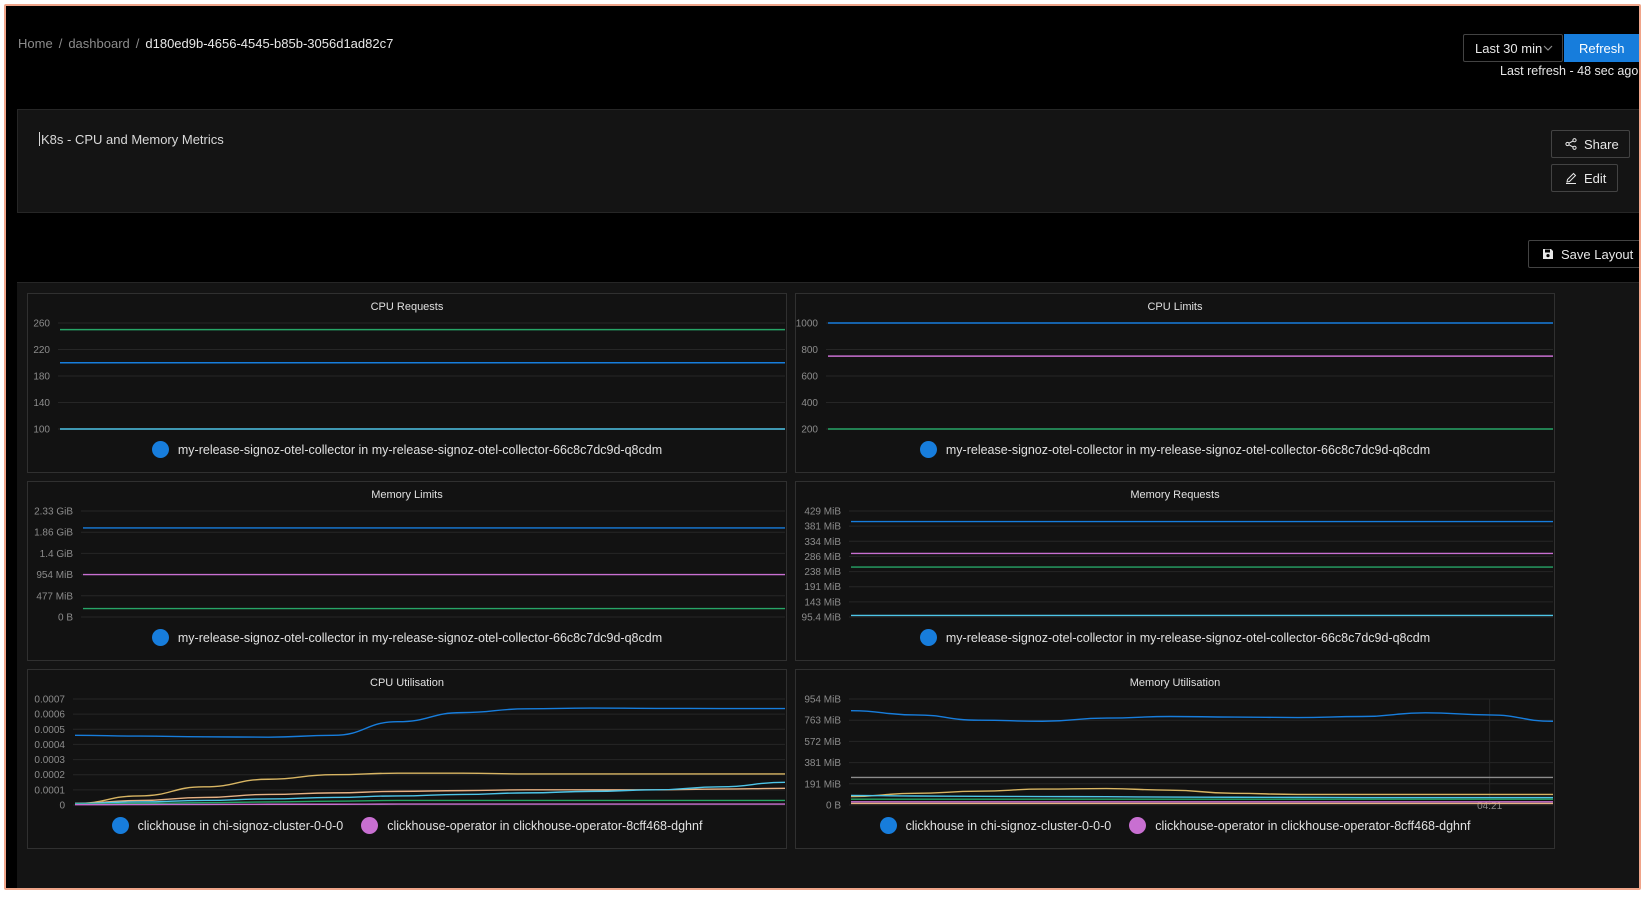 This screenshot has height=900, width=1650. Describe the element at coordinates (41, 324) in the screenshot. I see `y-tick-label: 260` at that location.